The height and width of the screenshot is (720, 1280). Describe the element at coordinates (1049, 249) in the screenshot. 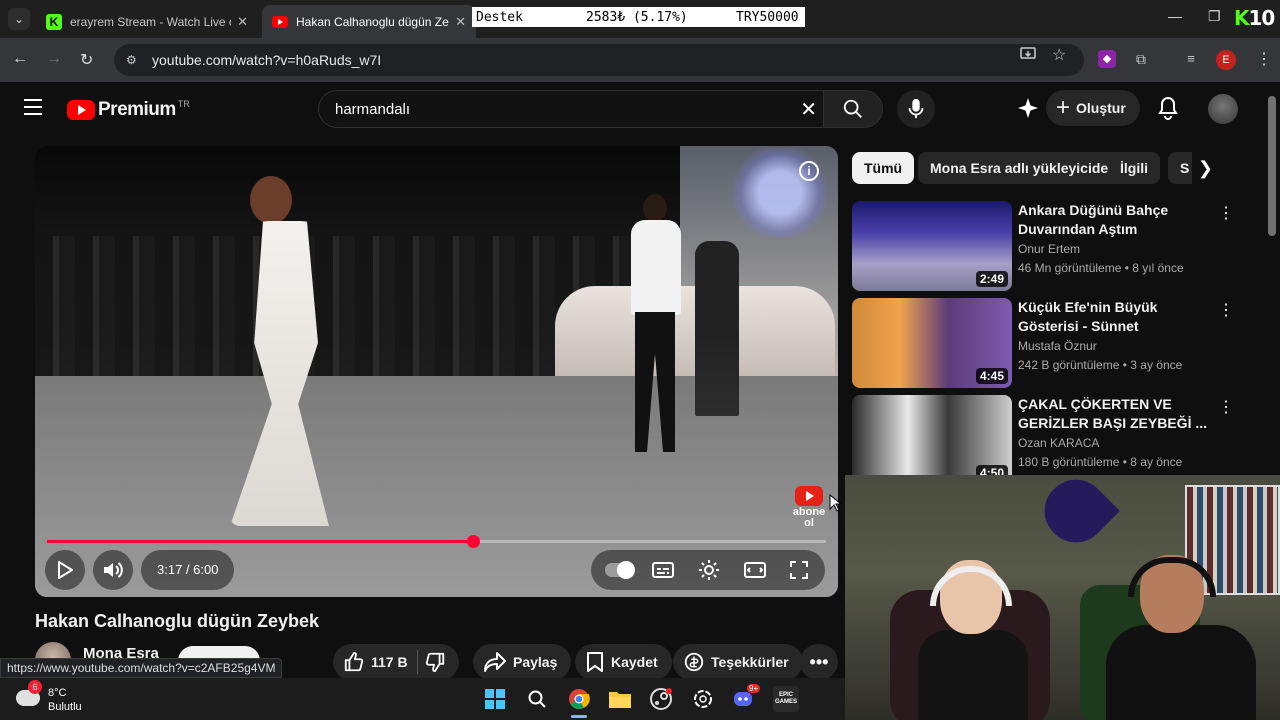

I see `recommendation-channel: Onur Ertem` at that location.